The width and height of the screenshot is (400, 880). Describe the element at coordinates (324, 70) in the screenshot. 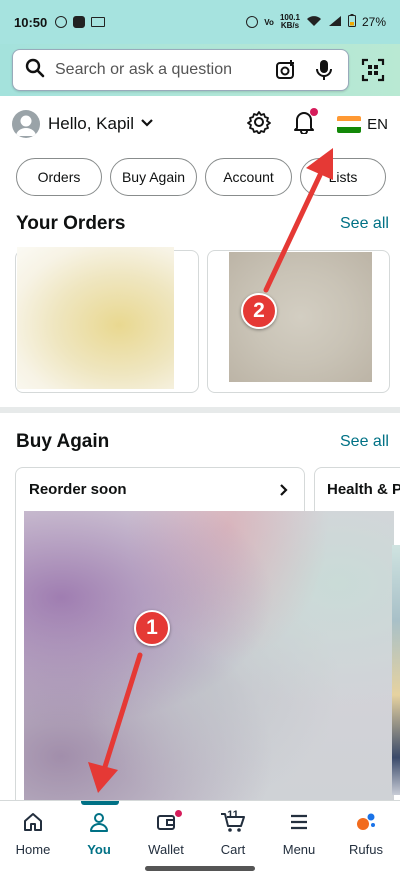

I see `microphone-icon` at that location.